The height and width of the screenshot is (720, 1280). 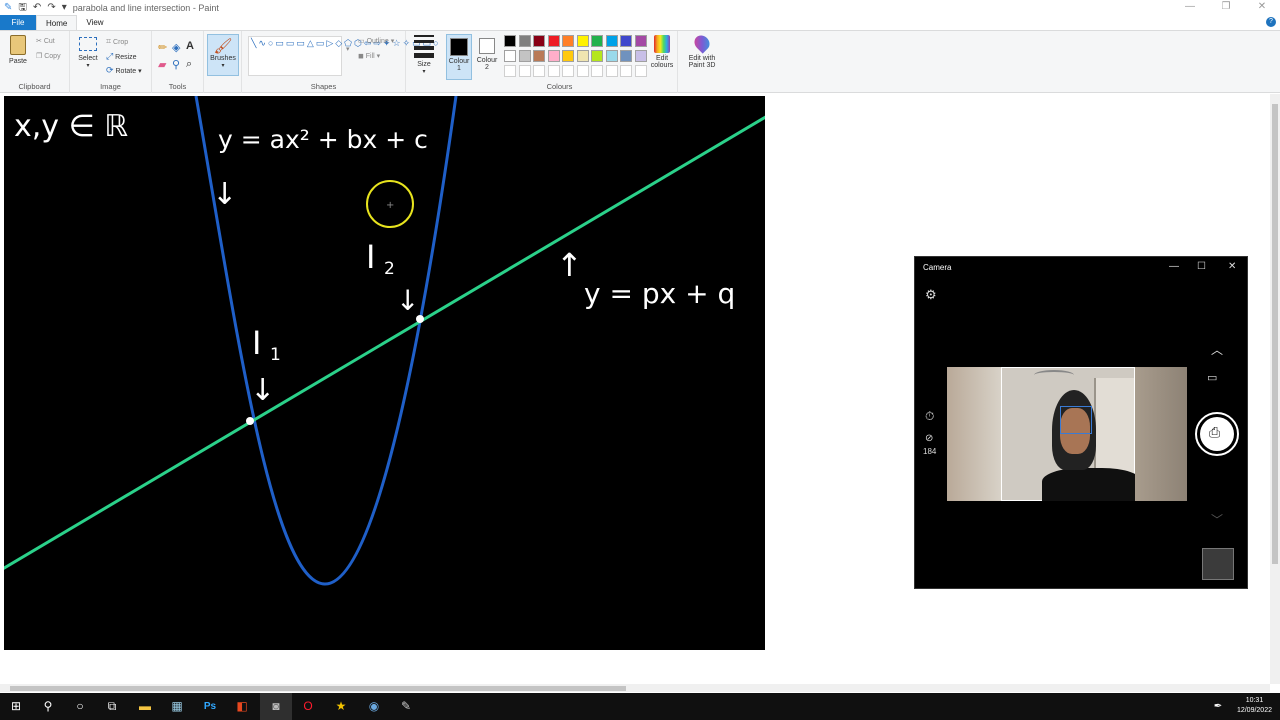 What do you see at coordinates (121, 56) in the screenshot?
I see `resize-button: ⤢ Resize` at bounding box center [121, 56].